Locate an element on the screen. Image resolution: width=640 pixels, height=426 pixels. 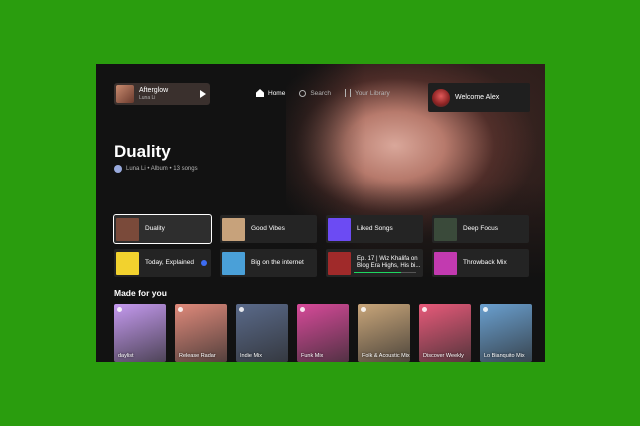
top-nav: Home Search Your Library is located at coordinates (323, 93).